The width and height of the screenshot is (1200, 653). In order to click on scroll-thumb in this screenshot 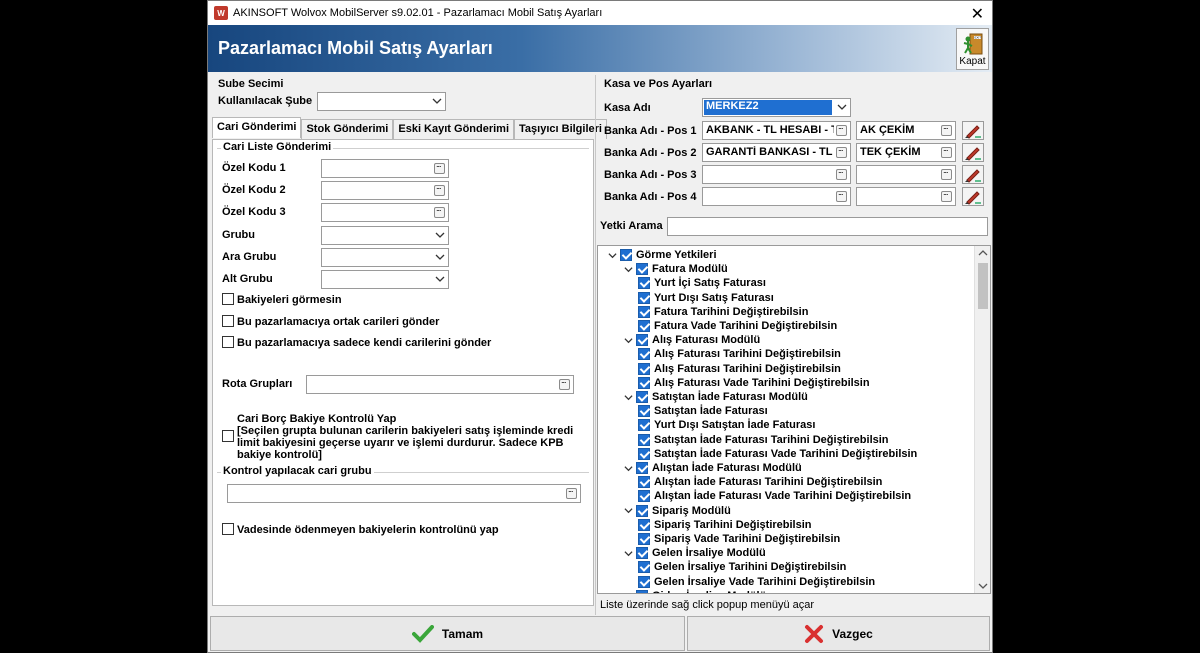, I will do `click(983, 286)`.